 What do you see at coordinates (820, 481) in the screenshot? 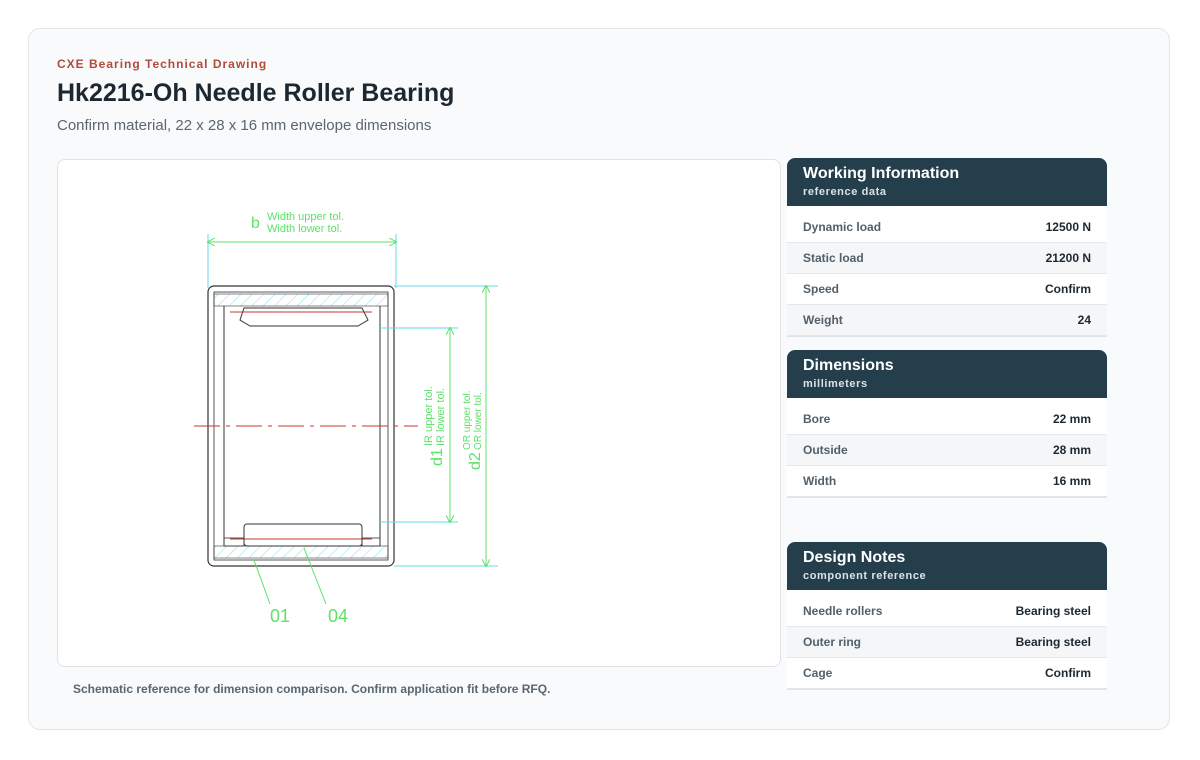
I see `row-label: Width` at bounding box center [820, 481].